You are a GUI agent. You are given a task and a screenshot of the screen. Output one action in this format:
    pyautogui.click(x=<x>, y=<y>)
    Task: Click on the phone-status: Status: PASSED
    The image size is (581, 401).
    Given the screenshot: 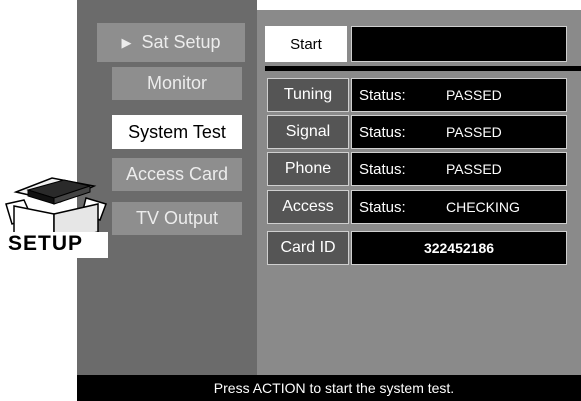 What is the action you would take?
    pyautogui.click(x=459, y=169)
    